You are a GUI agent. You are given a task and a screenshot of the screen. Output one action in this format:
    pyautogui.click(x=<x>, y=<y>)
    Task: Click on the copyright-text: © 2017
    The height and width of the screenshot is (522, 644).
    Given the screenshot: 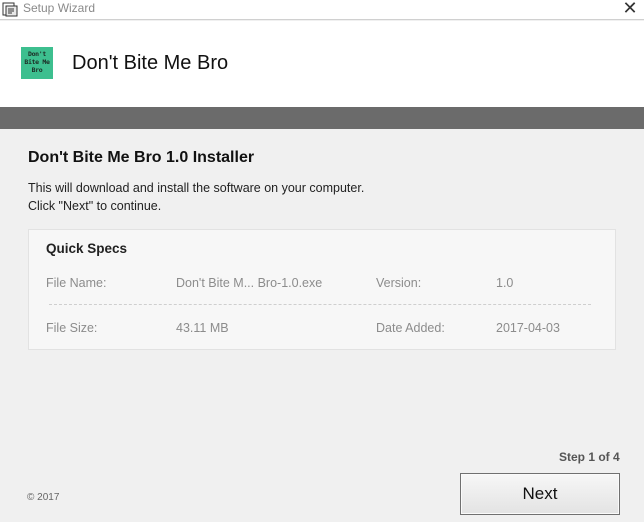 What is the action you would take?
    pyautogui.click(x=43, y=497)
    